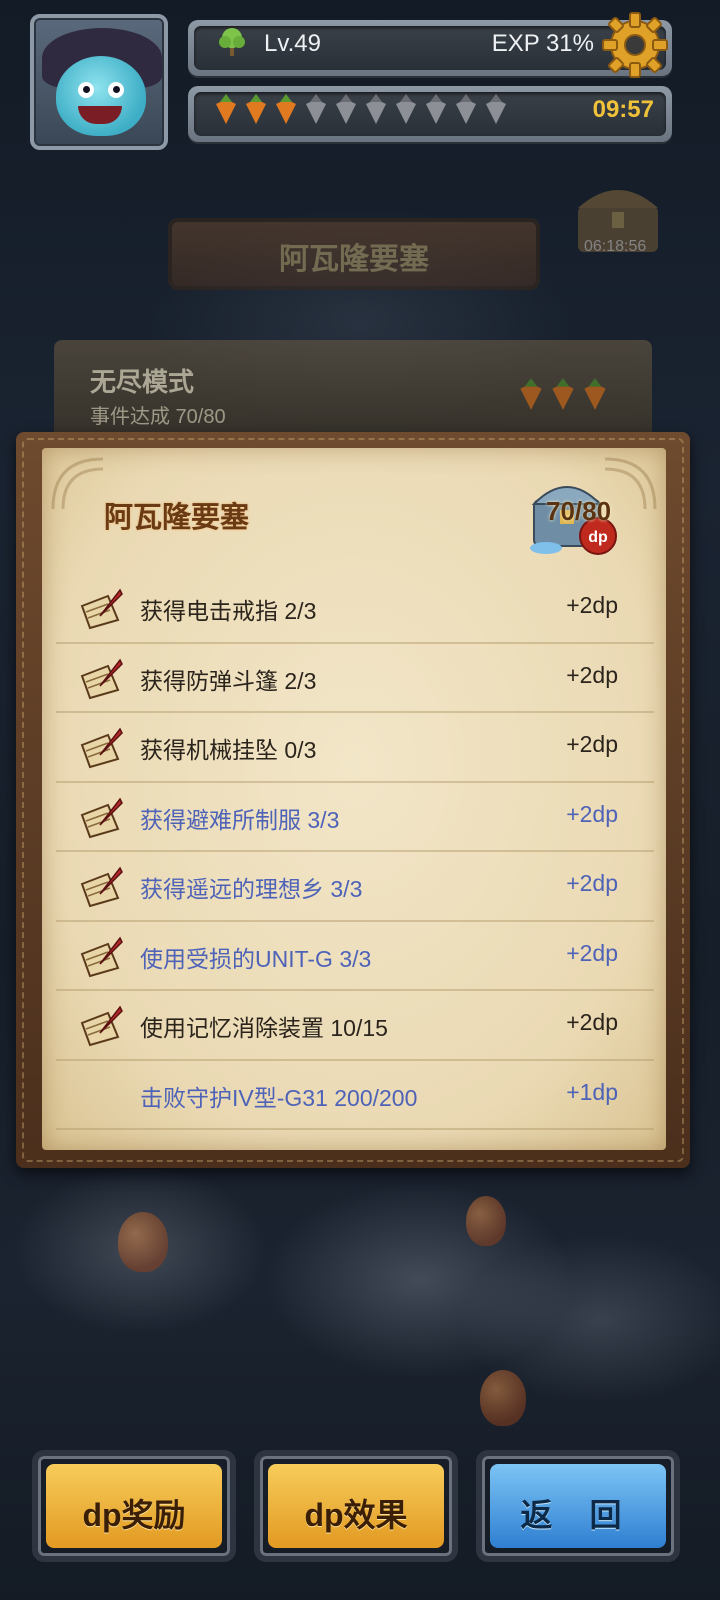 The height and width of the screenshot is (1600, 720). Describe the element at coordinates (228, 750) in the screenshot. I see `event-text: 获得机械挂坠 0/3` at that location.